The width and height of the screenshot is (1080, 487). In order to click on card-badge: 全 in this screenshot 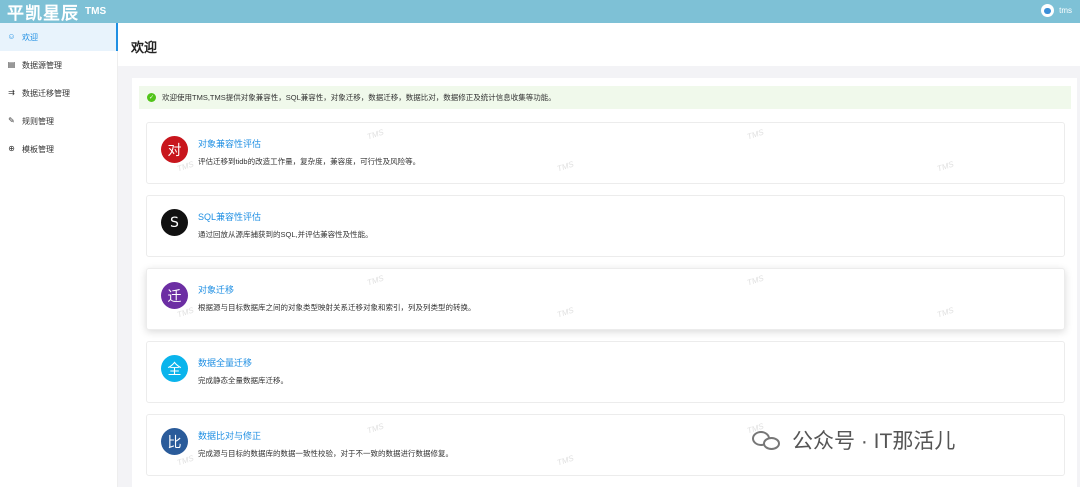, I will do `click(174, 368)`.